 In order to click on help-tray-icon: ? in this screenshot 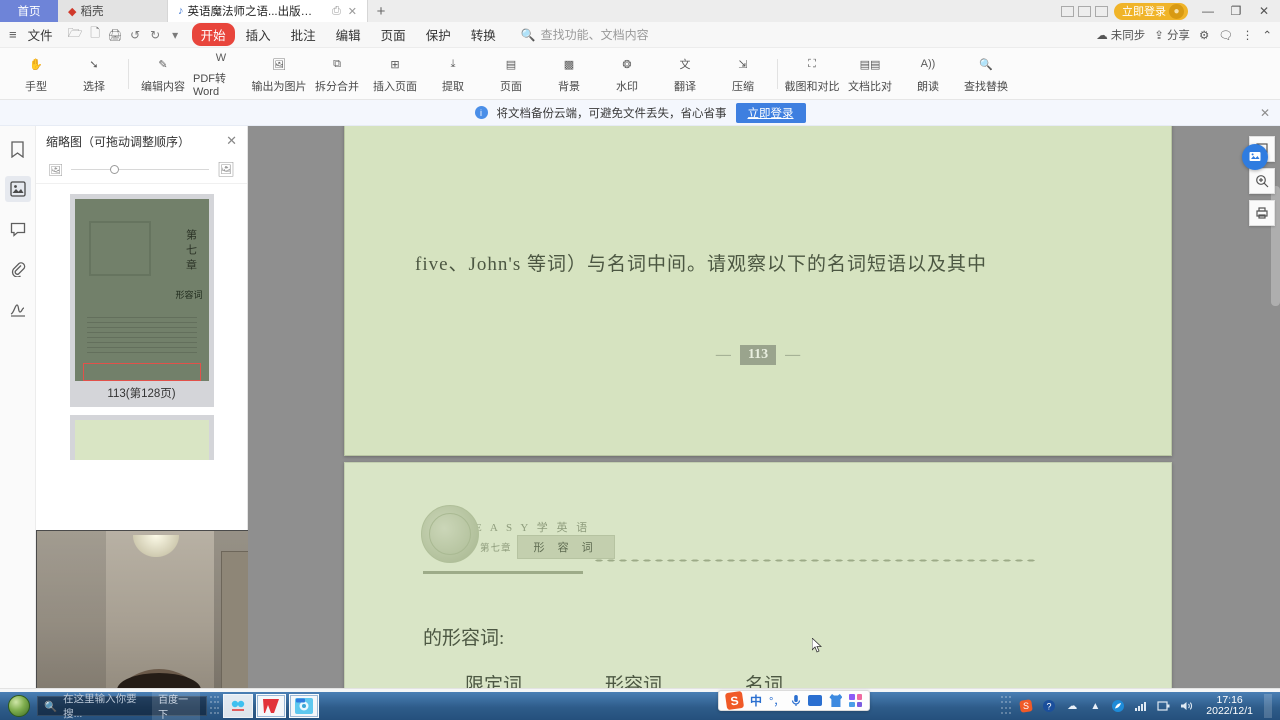, I will do `click(1049, 706)`.